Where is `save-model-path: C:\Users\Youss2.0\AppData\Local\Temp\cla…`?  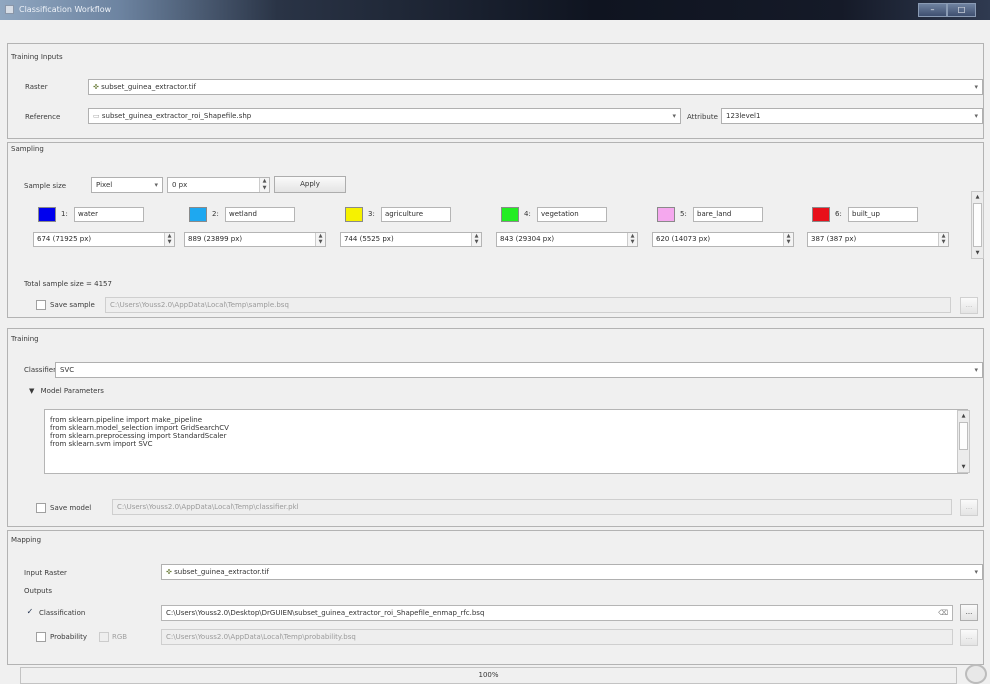
save-model-path: C:\Users\Youss2.0\AppData\Local\Temp\cla… is located at coordinates (532, 507).